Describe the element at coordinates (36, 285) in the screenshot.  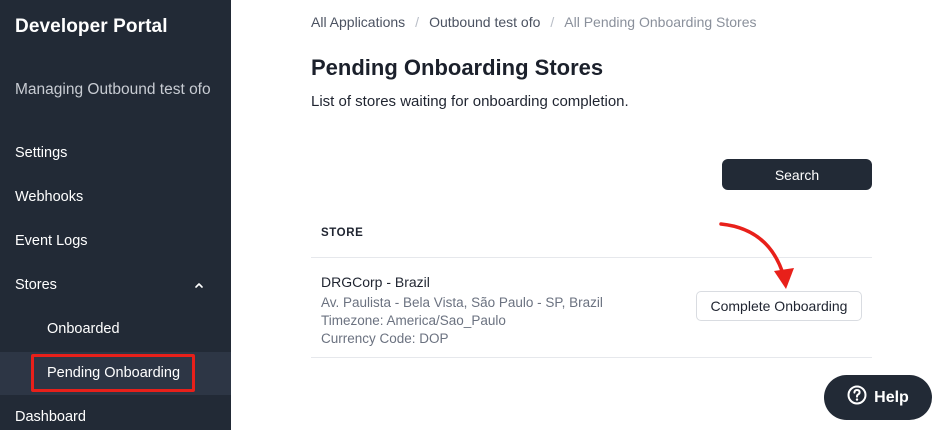
I see `sidebar-item-stores-label: Stores` at that location.